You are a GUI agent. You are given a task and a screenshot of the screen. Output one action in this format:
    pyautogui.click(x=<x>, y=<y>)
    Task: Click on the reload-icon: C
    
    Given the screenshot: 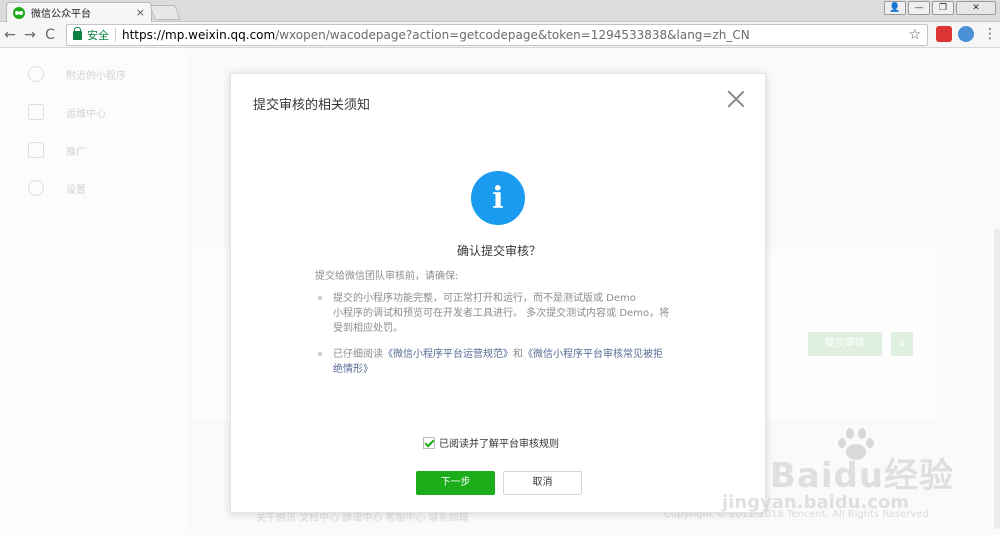 What is the action you would take?
    pyautogui.click(x=50, y=35)
    